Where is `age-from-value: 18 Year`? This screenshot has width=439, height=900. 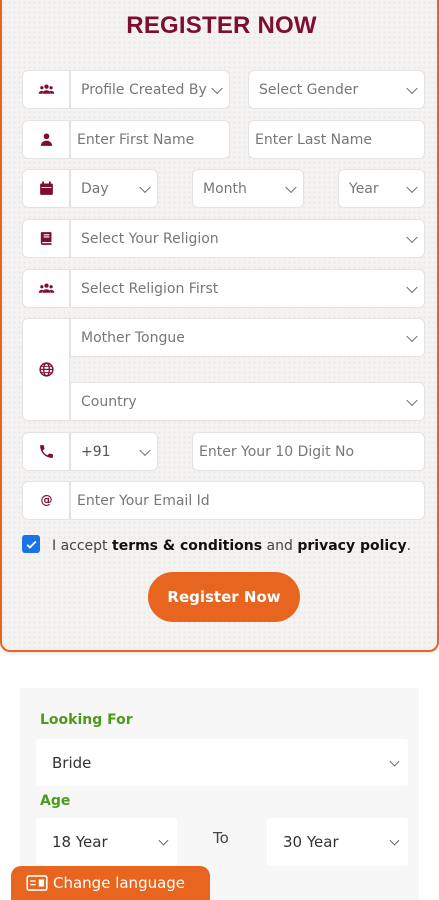
age-from-value: 18 Year is located at coordinates (80, 842).